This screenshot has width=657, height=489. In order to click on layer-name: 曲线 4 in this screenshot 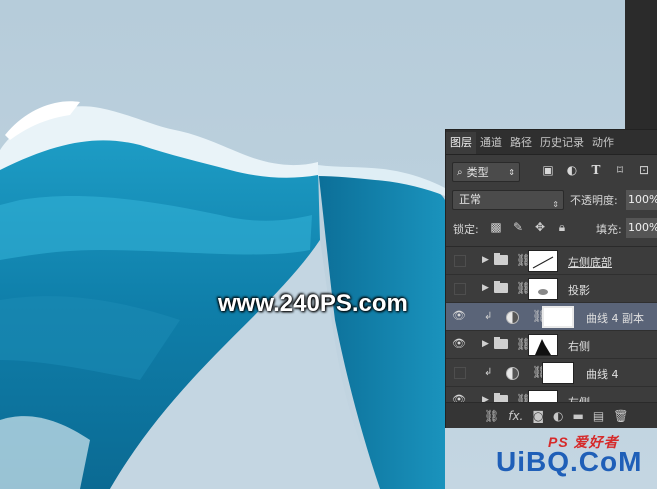, I will do `click(602, 374)`.